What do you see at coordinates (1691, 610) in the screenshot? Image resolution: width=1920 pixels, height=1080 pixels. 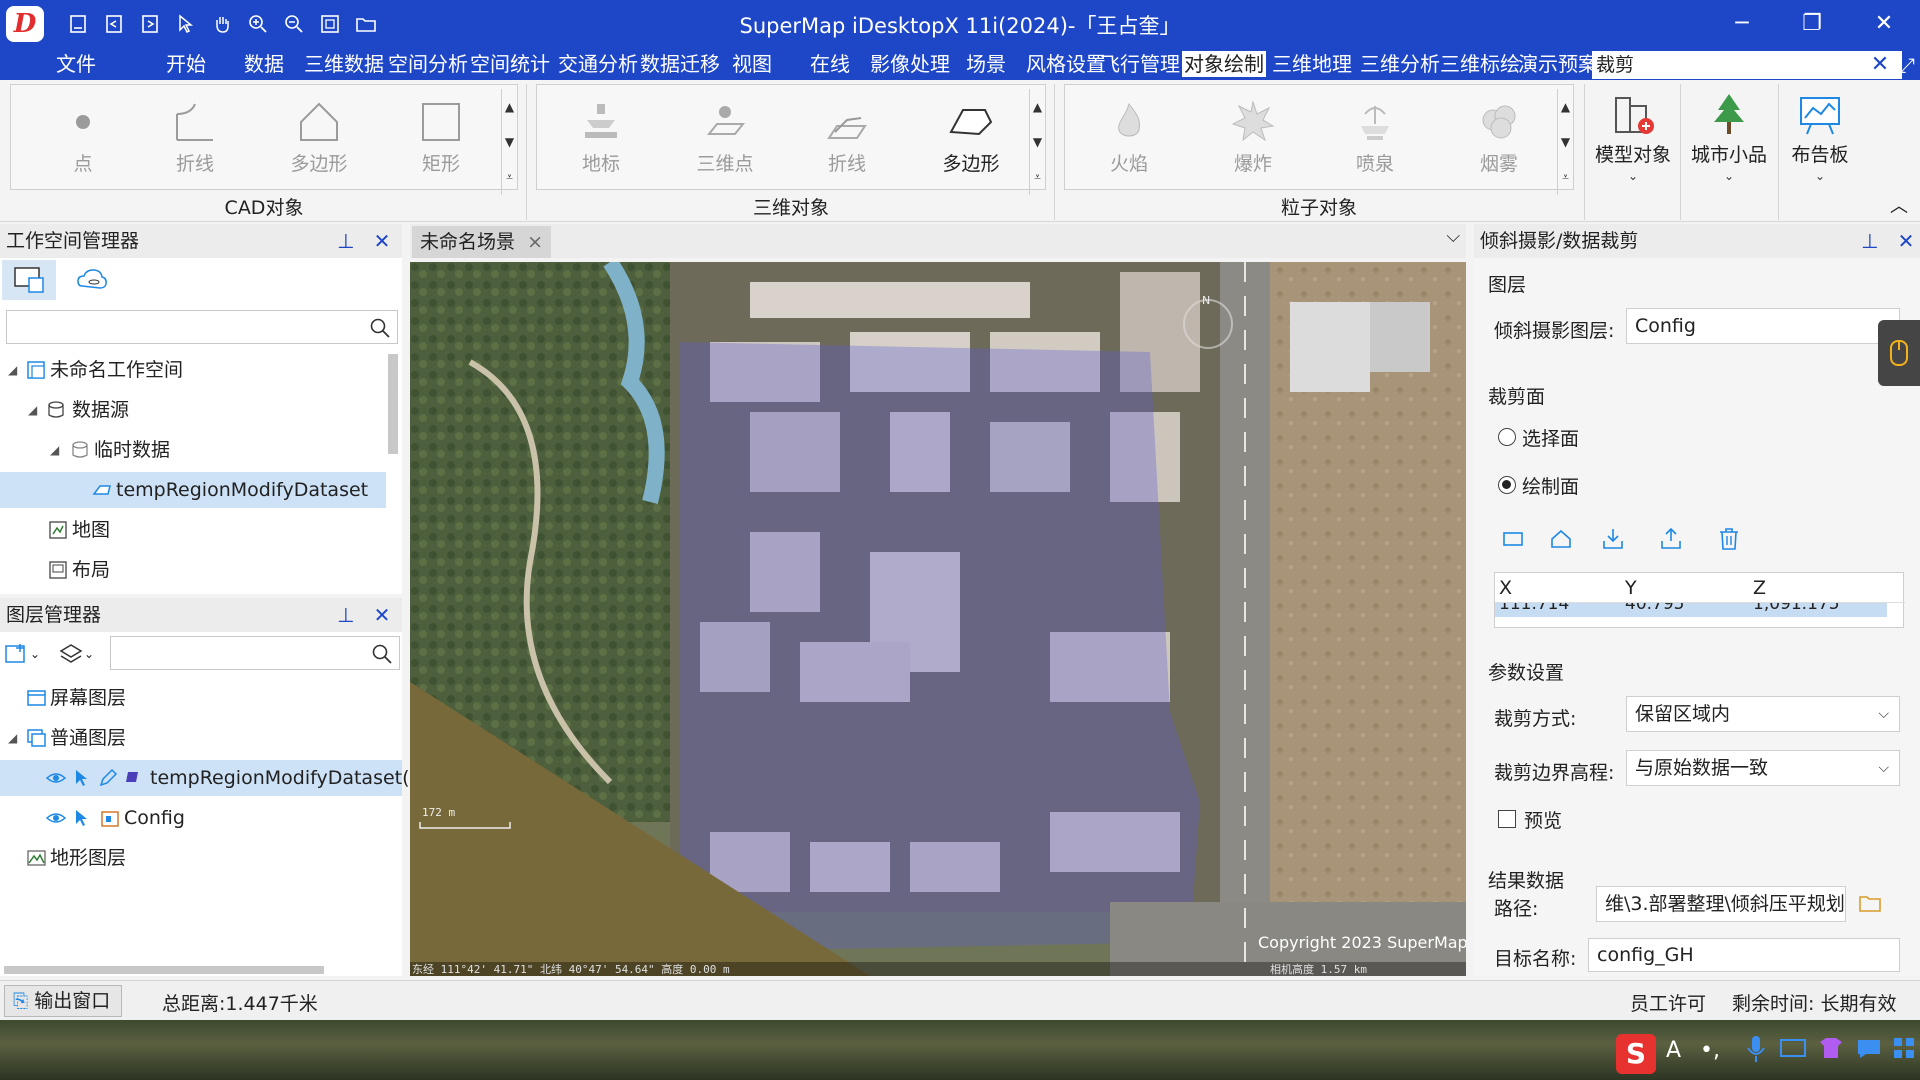 I see `table-row: 111.714 40.795 1,091.175` at bounding box center [1691, 610].